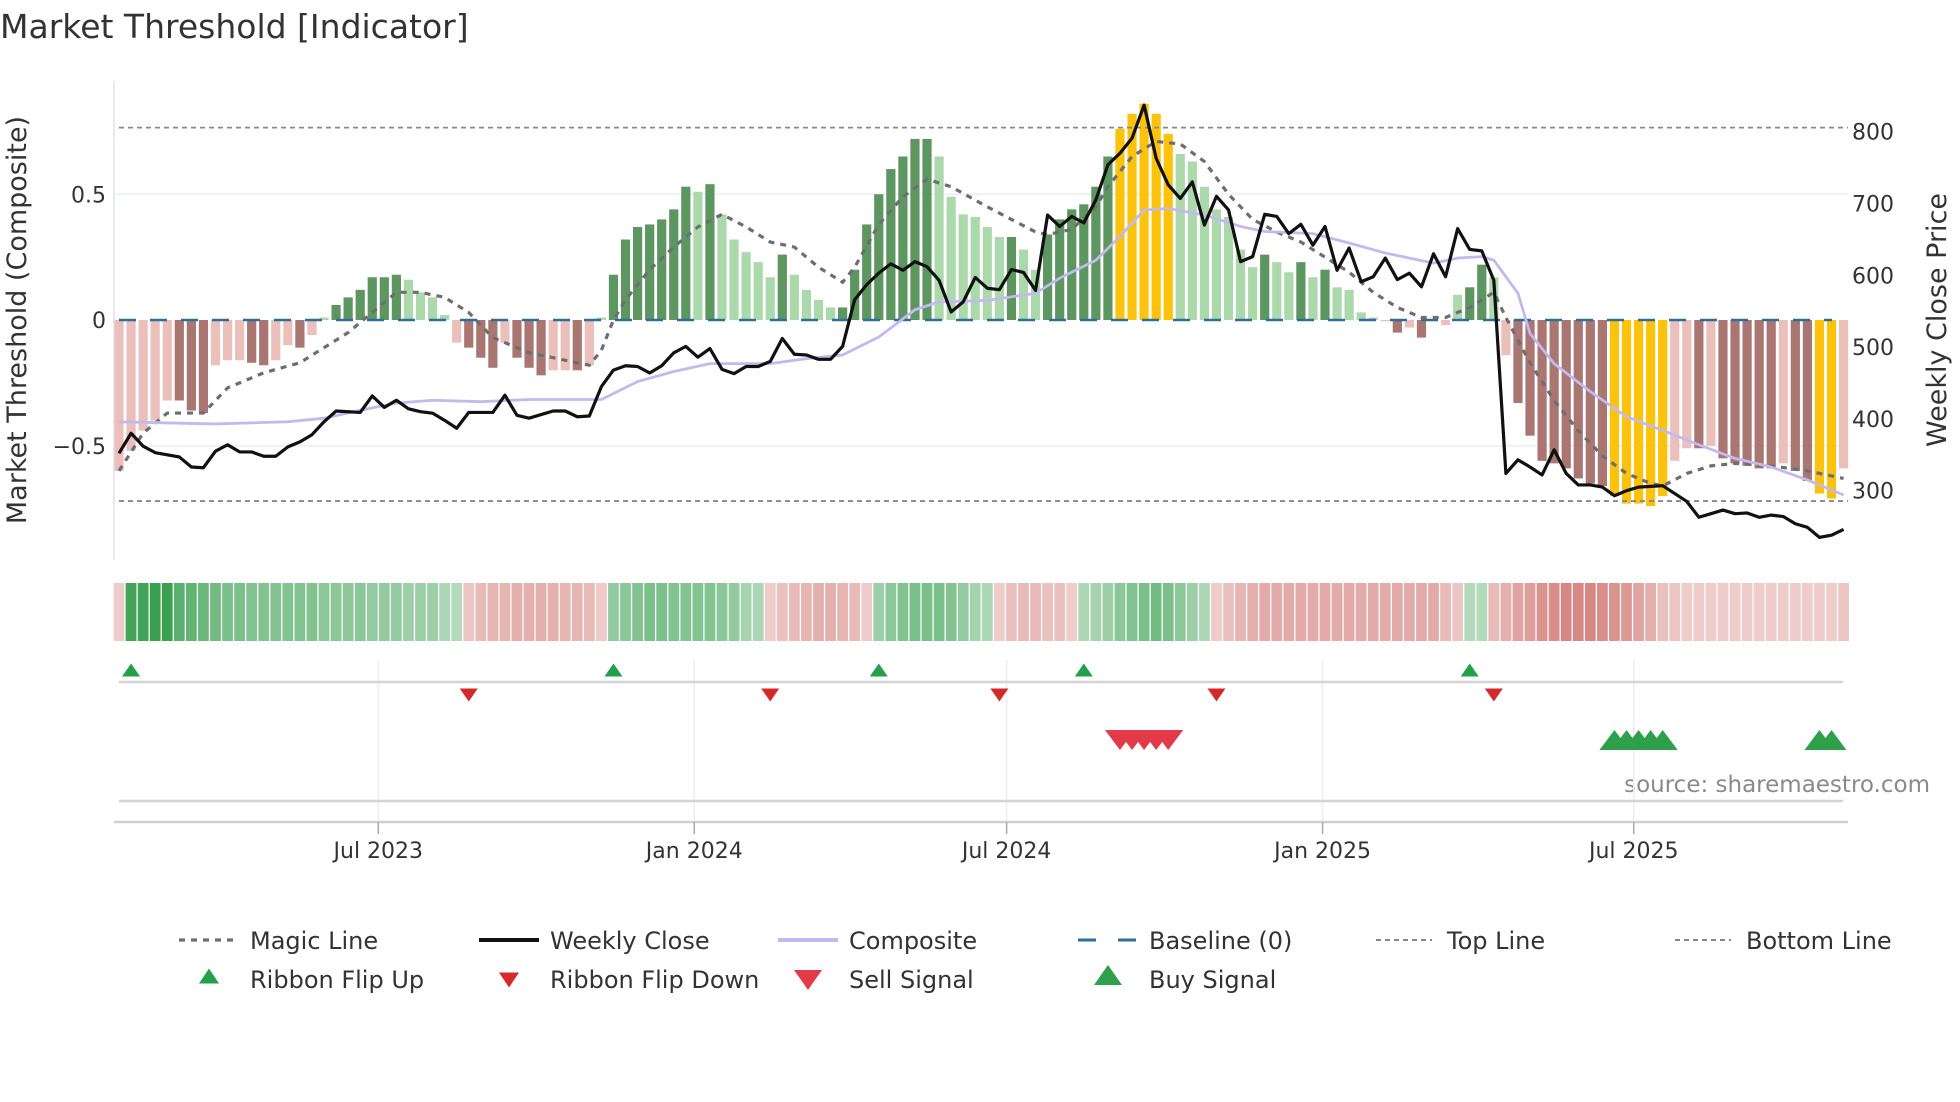  Describe the element at coordinates (79, 447) in the screenshot. I see `left-tick-label: −0.5` at that location.